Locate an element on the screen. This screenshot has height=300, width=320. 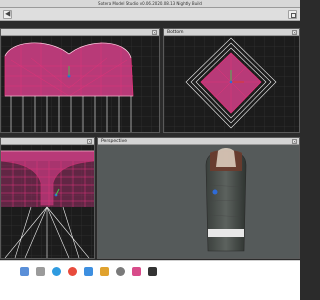
viewport-bottom: Bottom × is located at coordinates (231, 80).